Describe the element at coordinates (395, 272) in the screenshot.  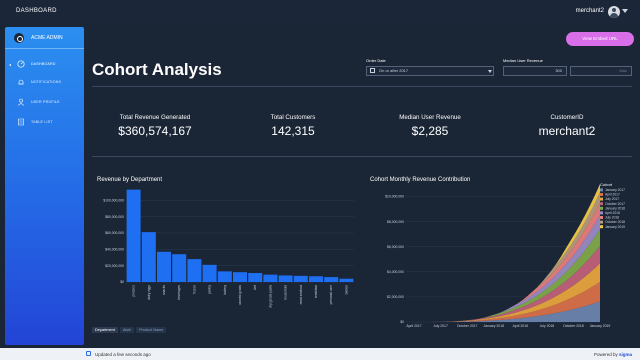
I see `y-tick-label: $4,000,000` at that location.